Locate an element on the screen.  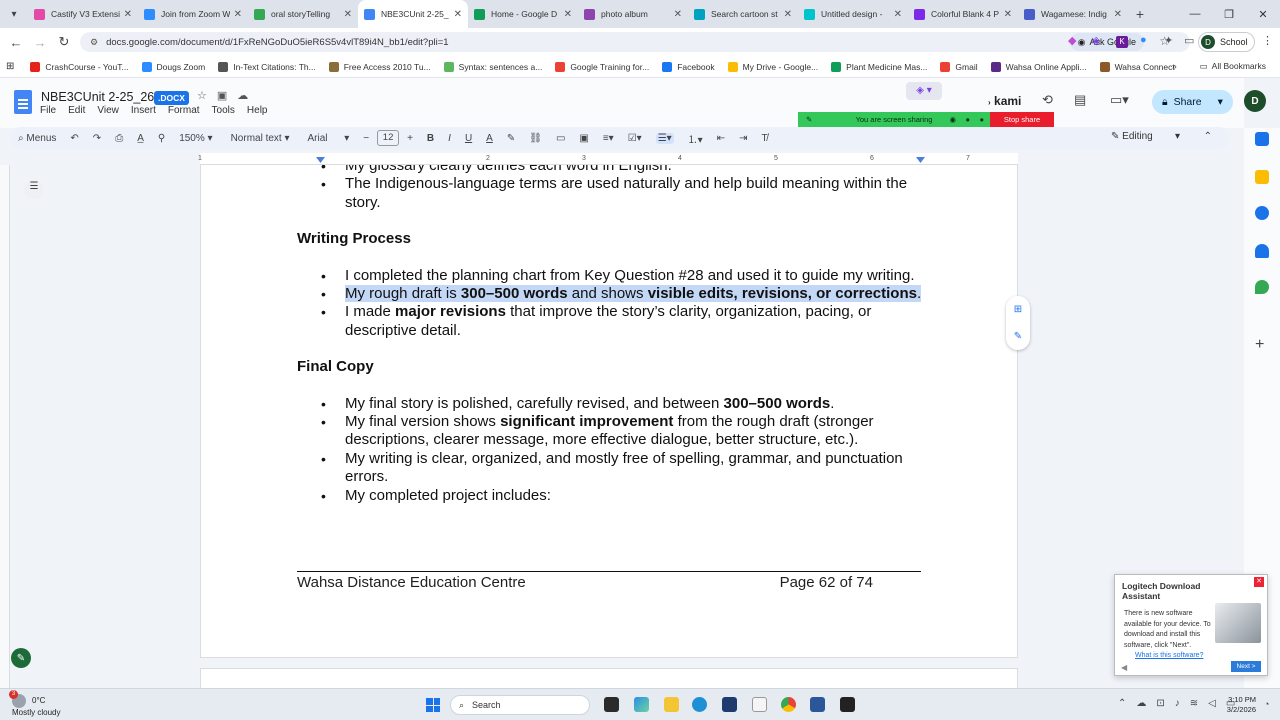
horizontal-ruler: 1 2 3 4 5 6 7 is located at coordinates (608, 159).